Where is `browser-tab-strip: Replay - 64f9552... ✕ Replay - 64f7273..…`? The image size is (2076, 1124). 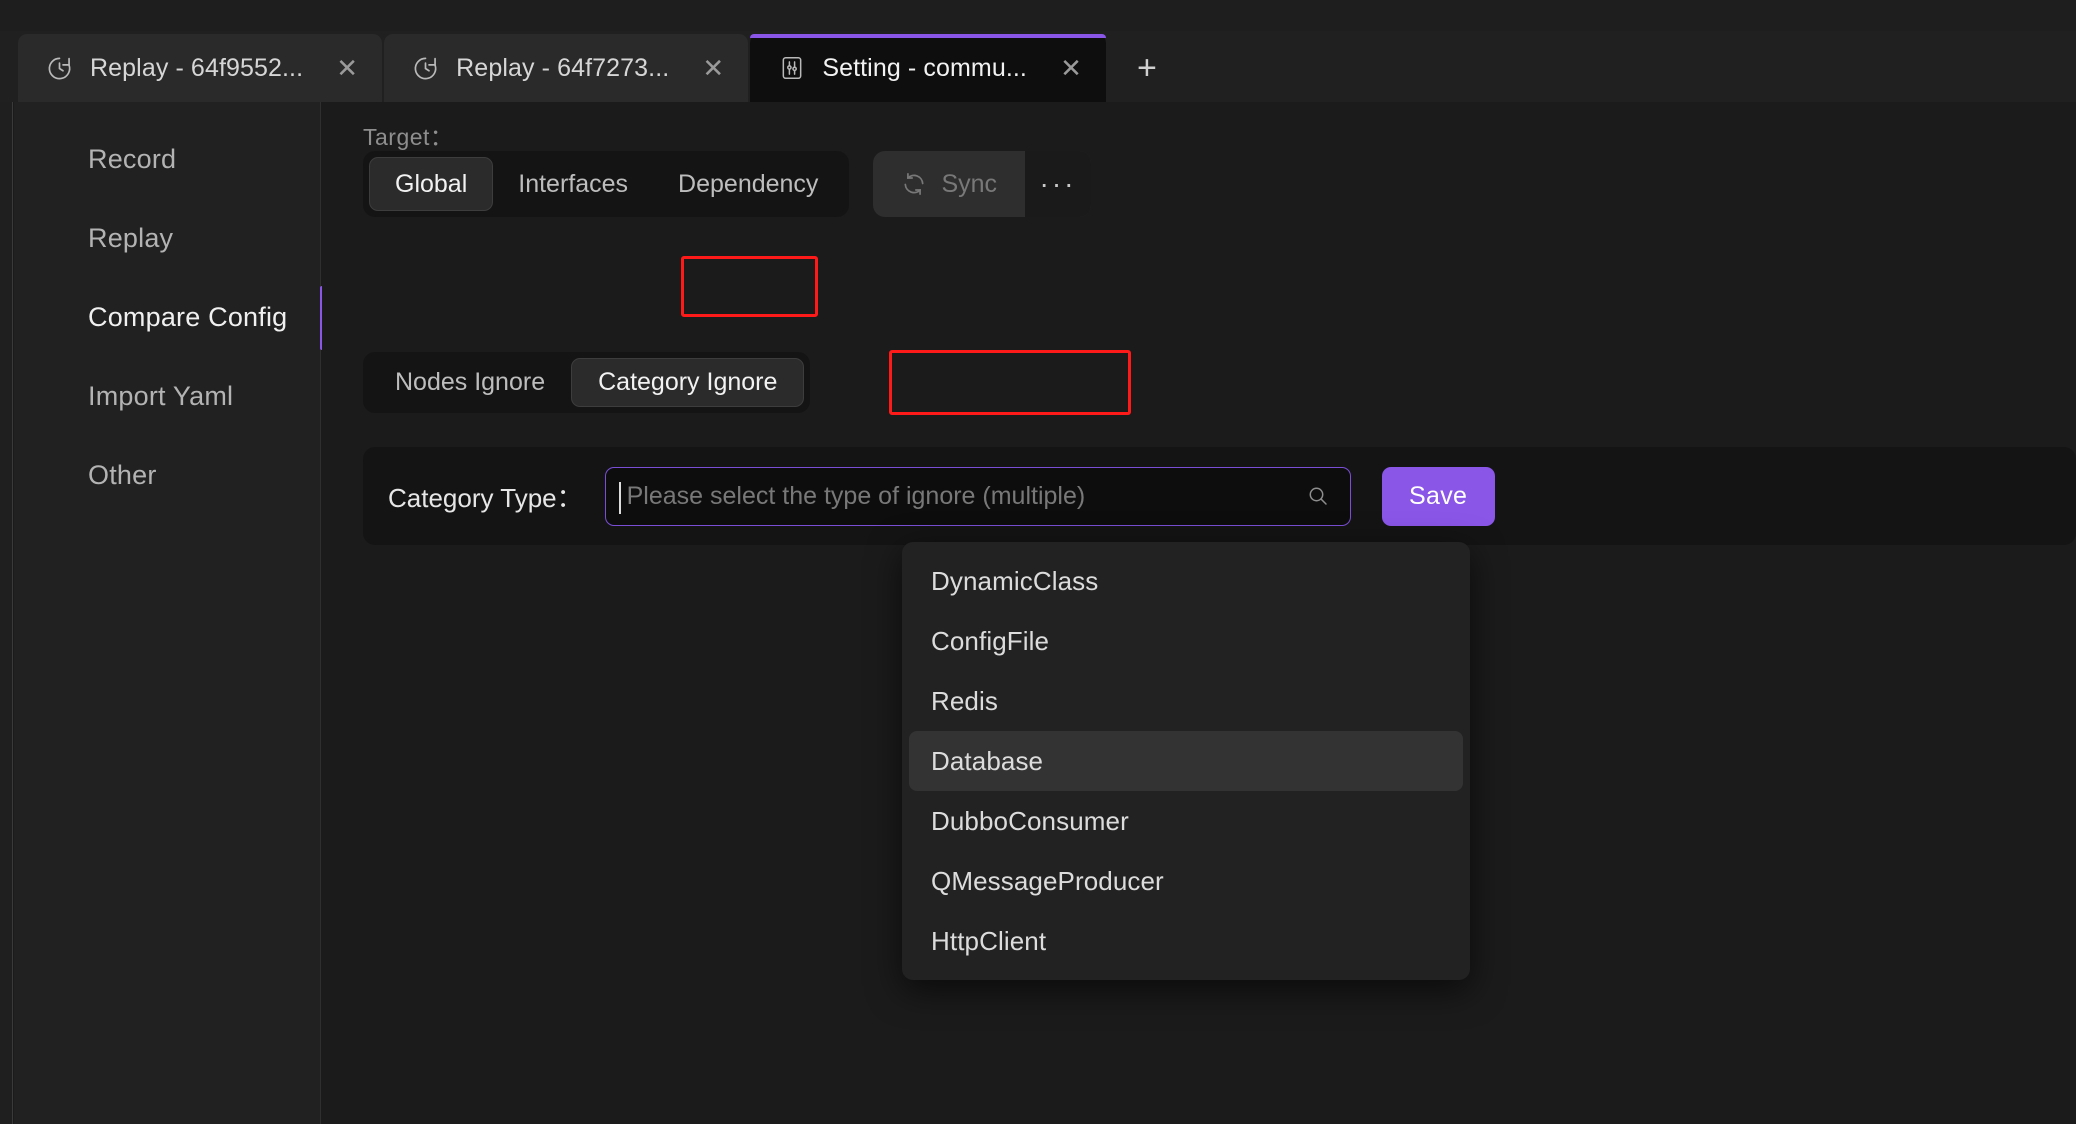
browser-tab-strip: Replay - 64f9552... ✕ Replay - 64f7273..… is located at coordinates (1038, 66).